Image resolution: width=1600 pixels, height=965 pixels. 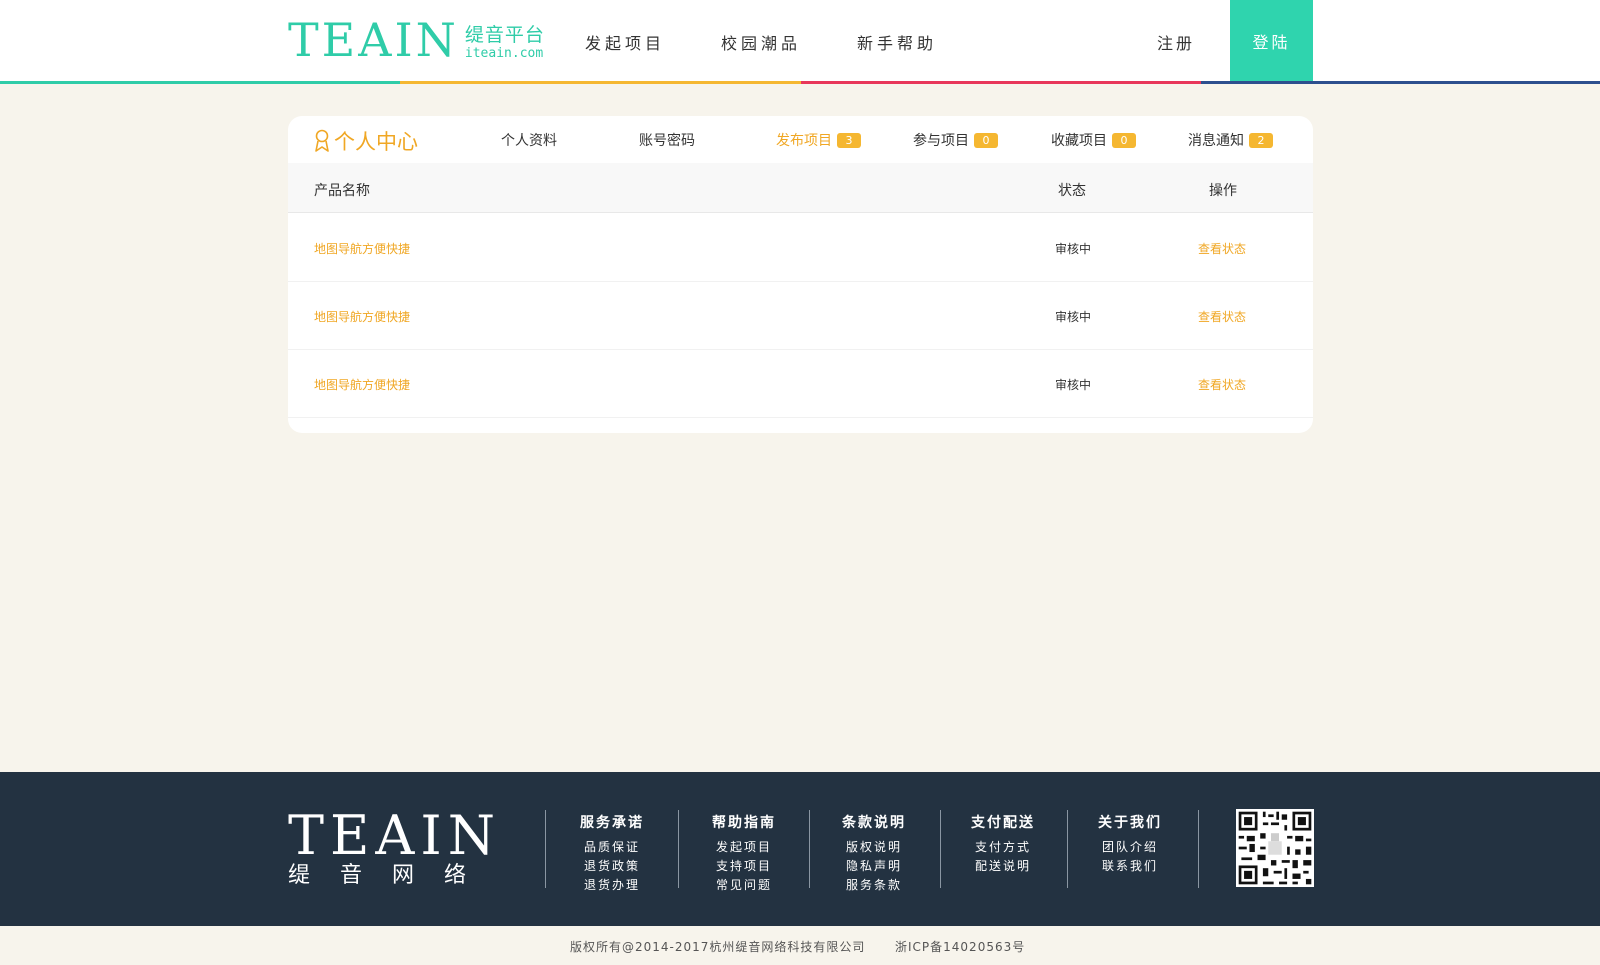 I want to click on footer-link: 隐私声明, so click(x=874, y=866).